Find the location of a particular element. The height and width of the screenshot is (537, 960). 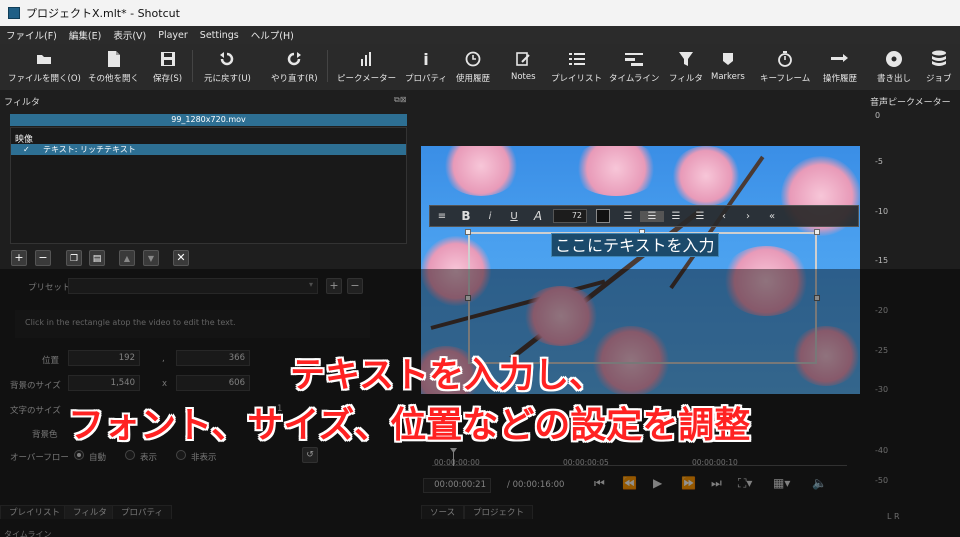

jobs-button: ジョブ is located at coordinates (939, 67).